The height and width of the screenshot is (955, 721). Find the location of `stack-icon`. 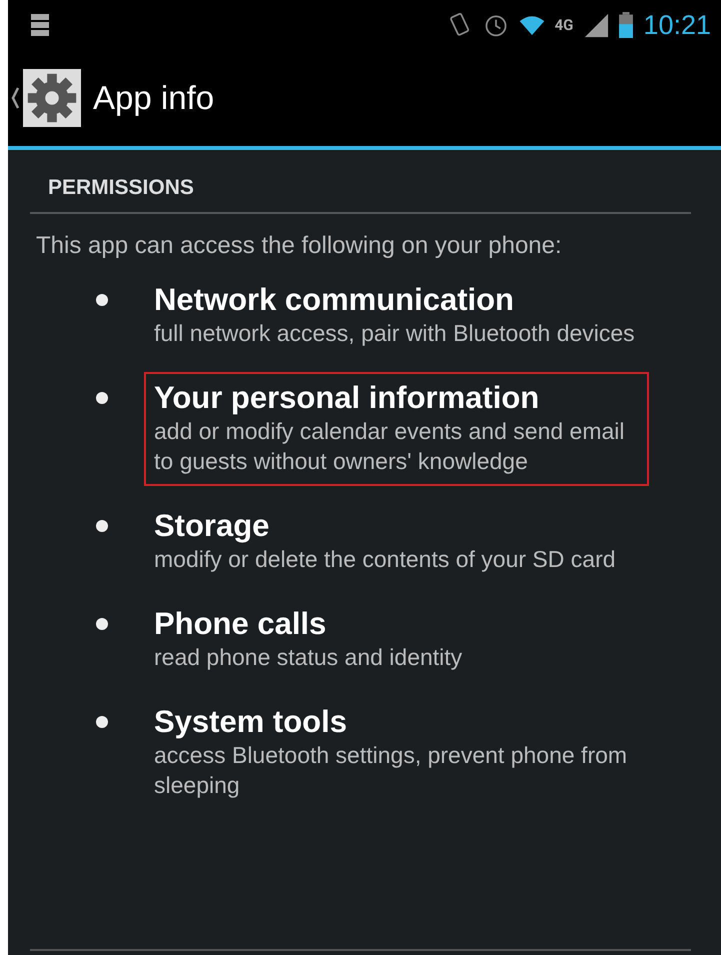

stack-icon is located at coordinates (40, 25).